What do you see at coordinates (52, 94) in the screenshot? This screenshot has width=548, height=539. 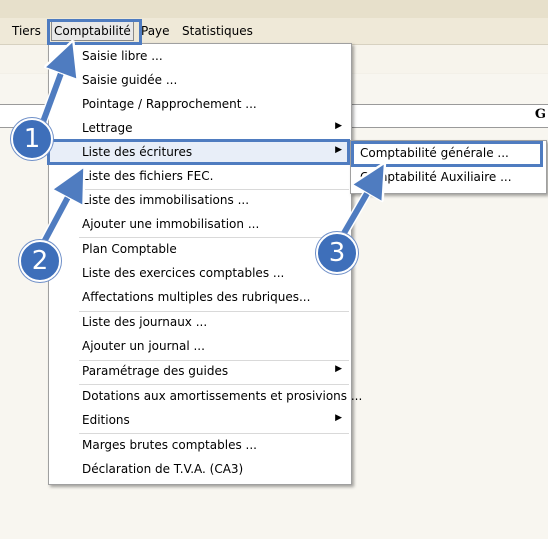 I see `arrow-1-icon` at bounding box center [52, 94].